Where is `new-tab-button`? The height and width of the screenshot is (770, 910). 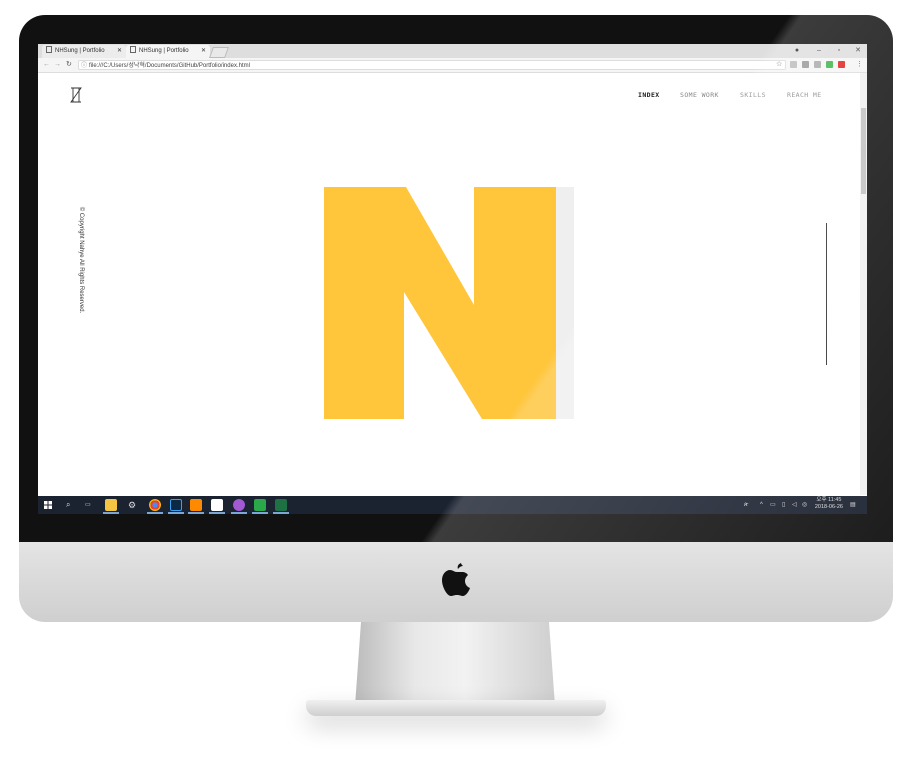
new-tab-button is located at coordinates (219, 52).